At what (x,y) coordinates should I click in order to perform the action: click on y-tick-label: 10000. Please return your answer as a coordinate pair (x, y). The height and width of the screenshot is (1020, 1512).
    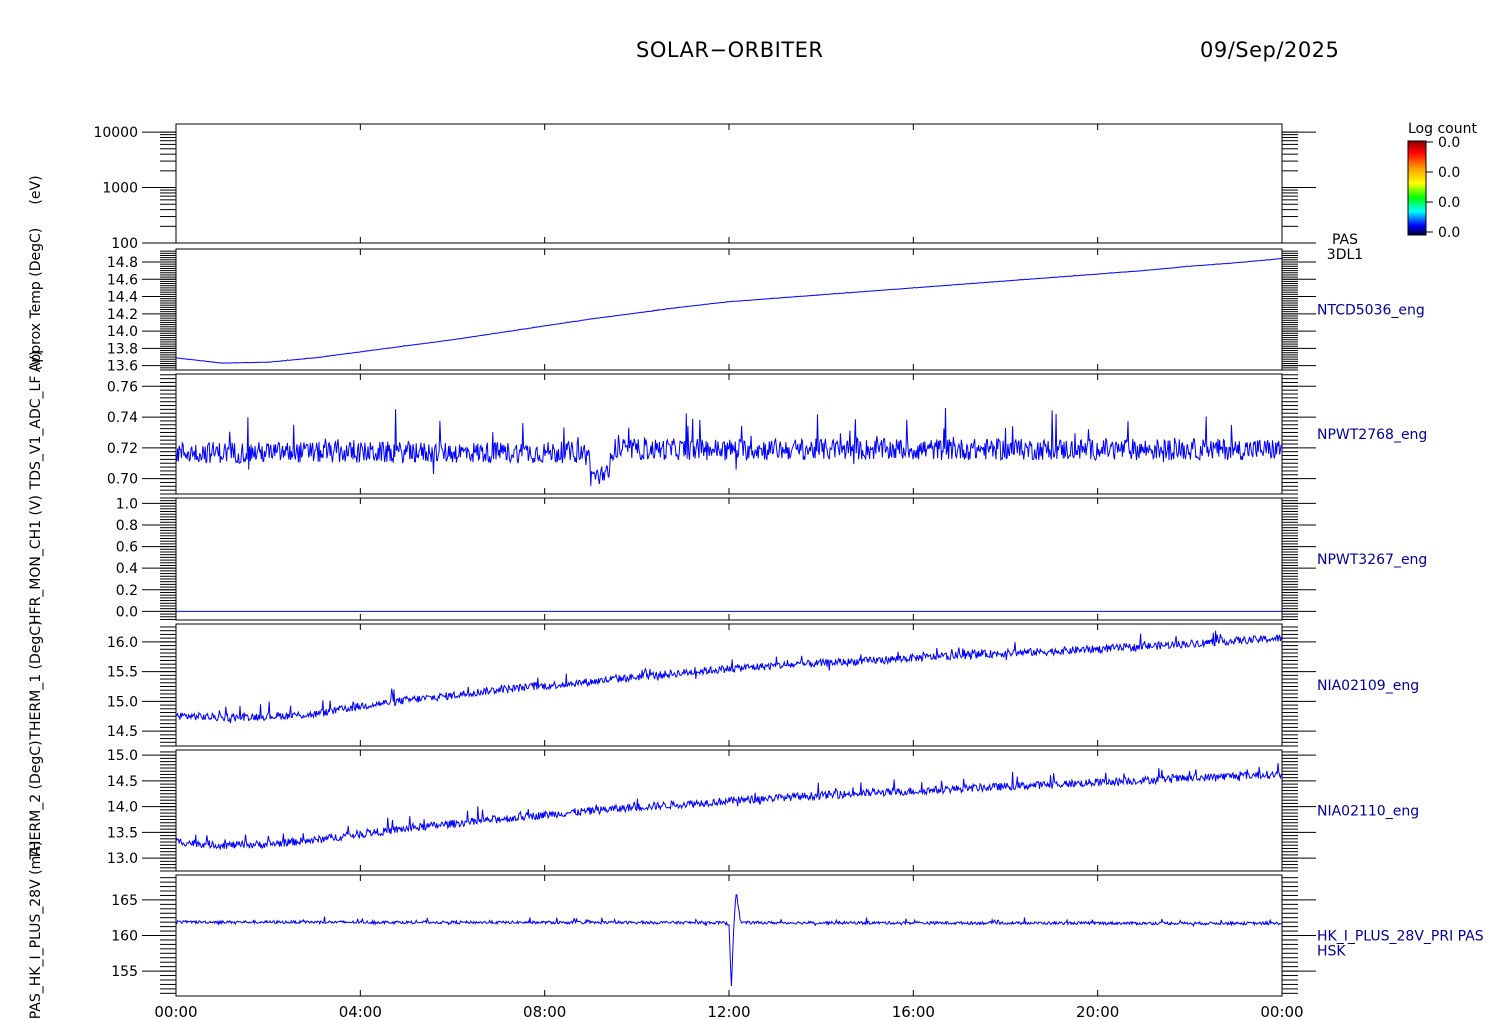
    Looking at the image, I should click on (115, 133).